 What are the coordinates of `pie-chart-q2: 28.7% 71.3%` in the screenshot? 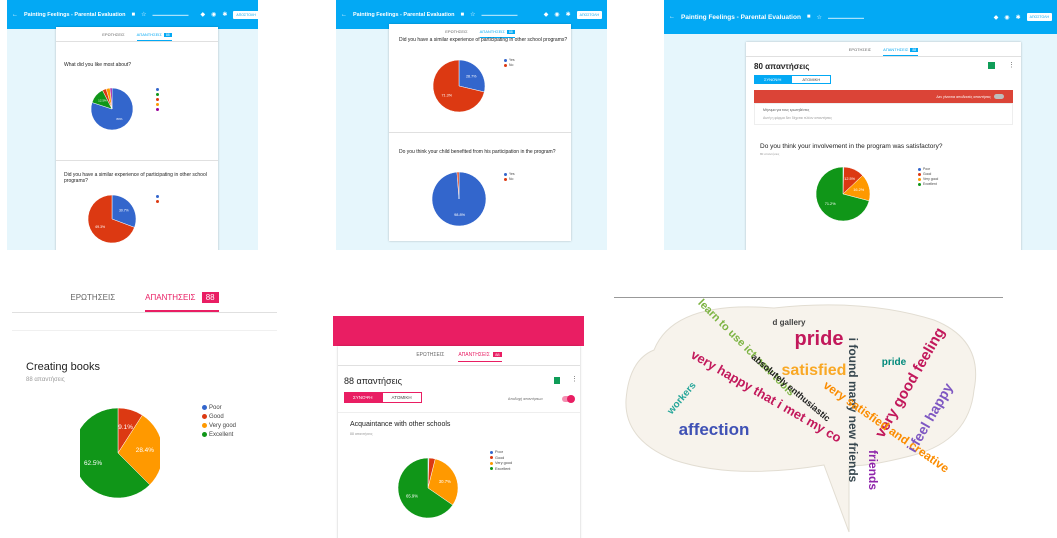 It's located at (459, 86).